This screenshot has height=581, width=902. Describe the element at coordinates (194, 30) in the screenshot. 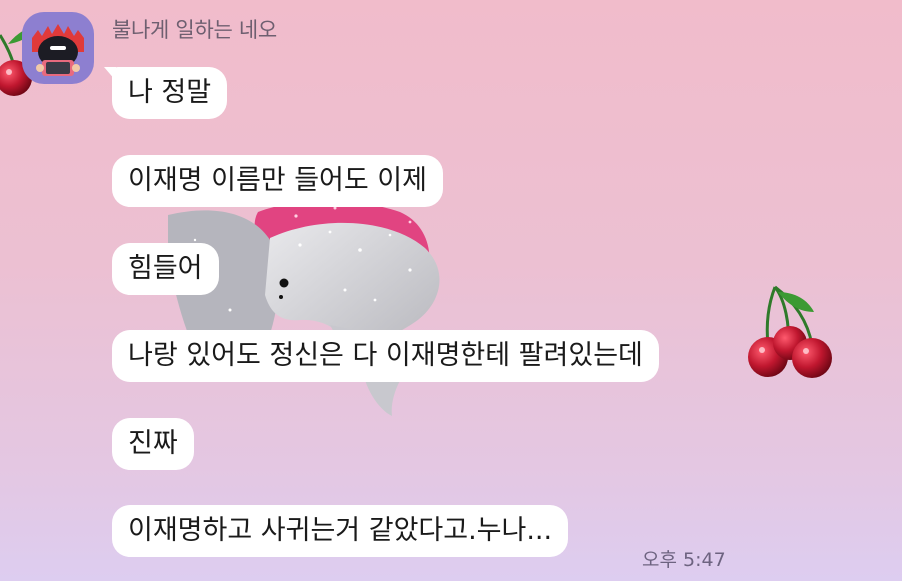

I see `sender-name: 불나게 일하는 네오` at that location.